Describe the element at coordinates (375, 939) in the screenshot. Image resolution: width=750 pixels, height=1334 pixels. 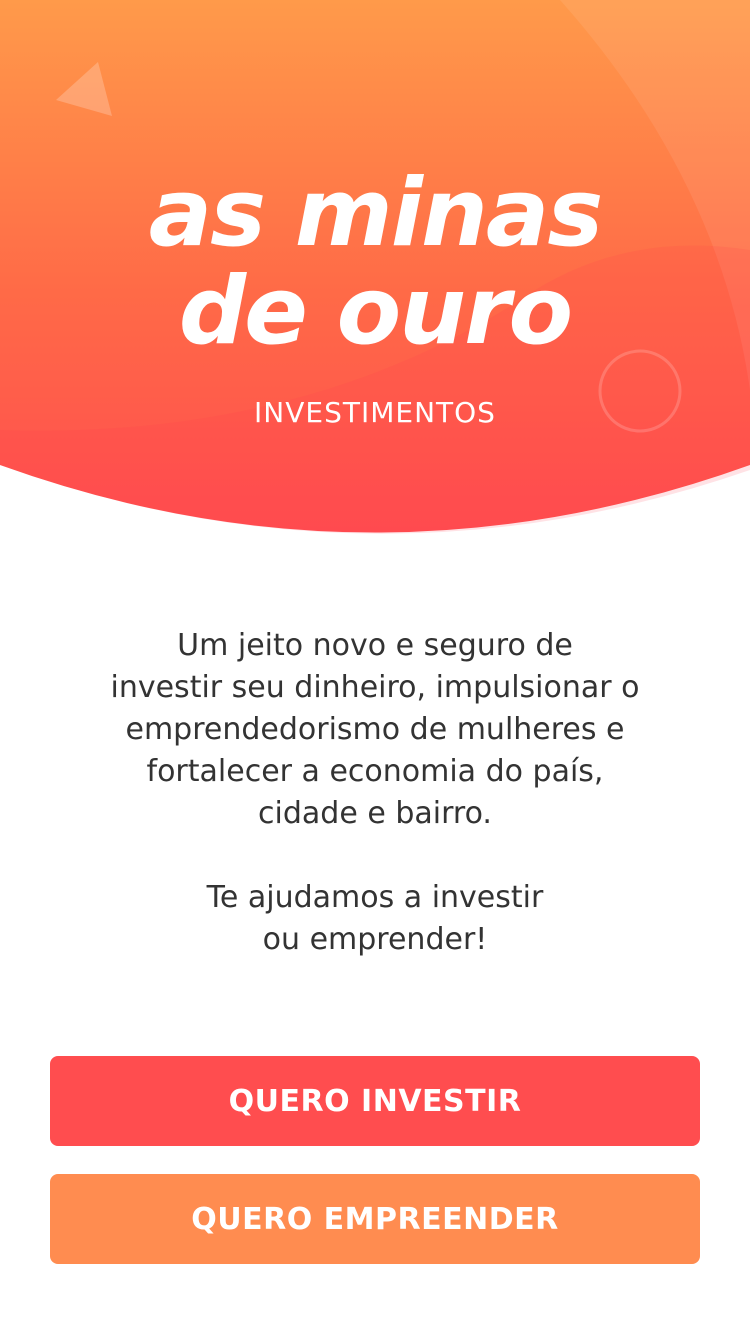
I see `cta-line: ou emprender!` at that location.